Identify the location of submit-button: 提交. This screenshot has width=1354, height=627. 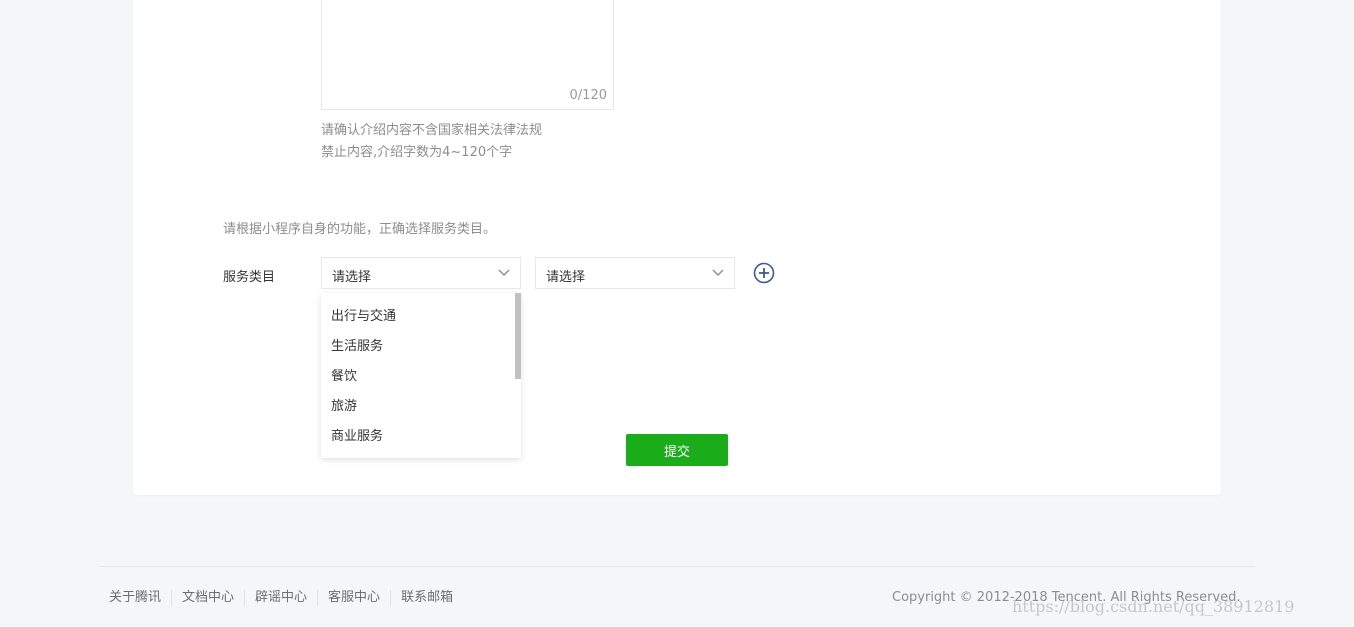
(677, 450).